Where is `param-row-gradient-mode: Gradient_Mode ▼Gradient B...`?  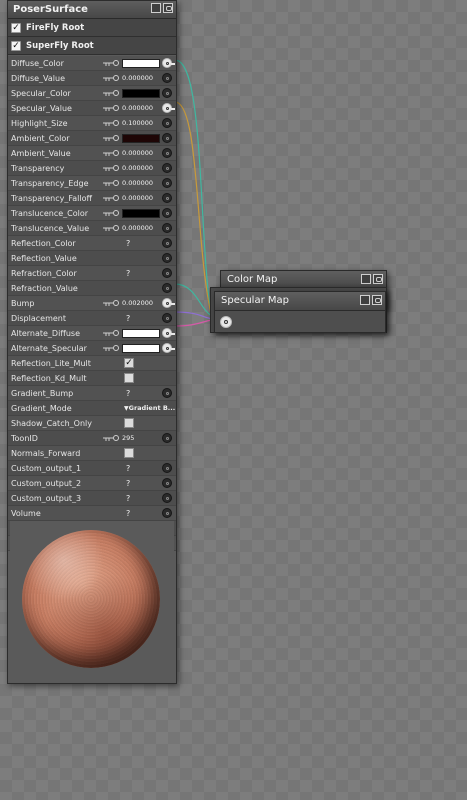
param-row-gradient-mode: Gradient_Mode ▼Gradient B... is located at coordinates (92, 408).